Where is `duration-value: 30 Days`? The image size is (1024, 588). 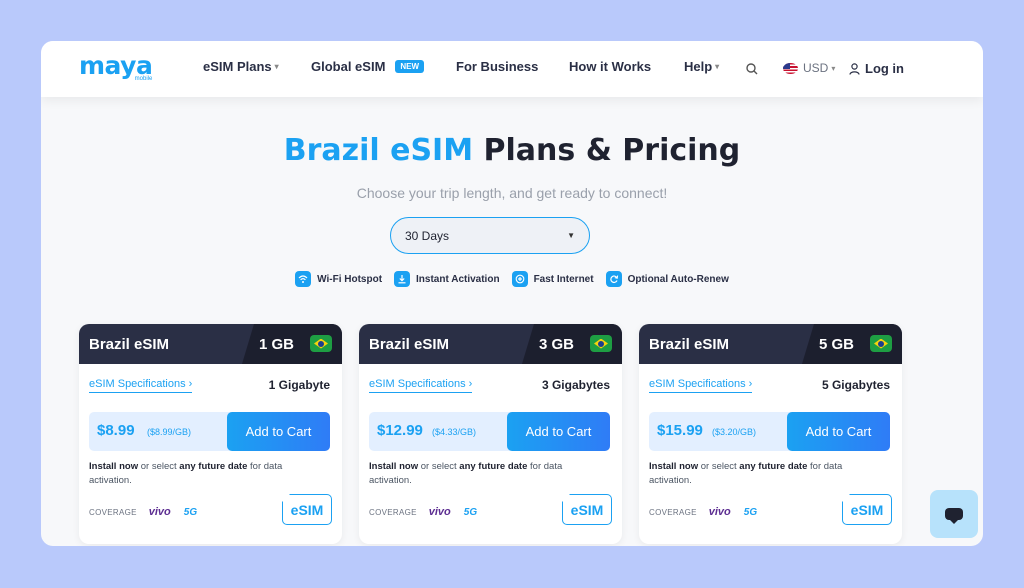 duration-value: 30 Days is located at coordinates (427, 235).